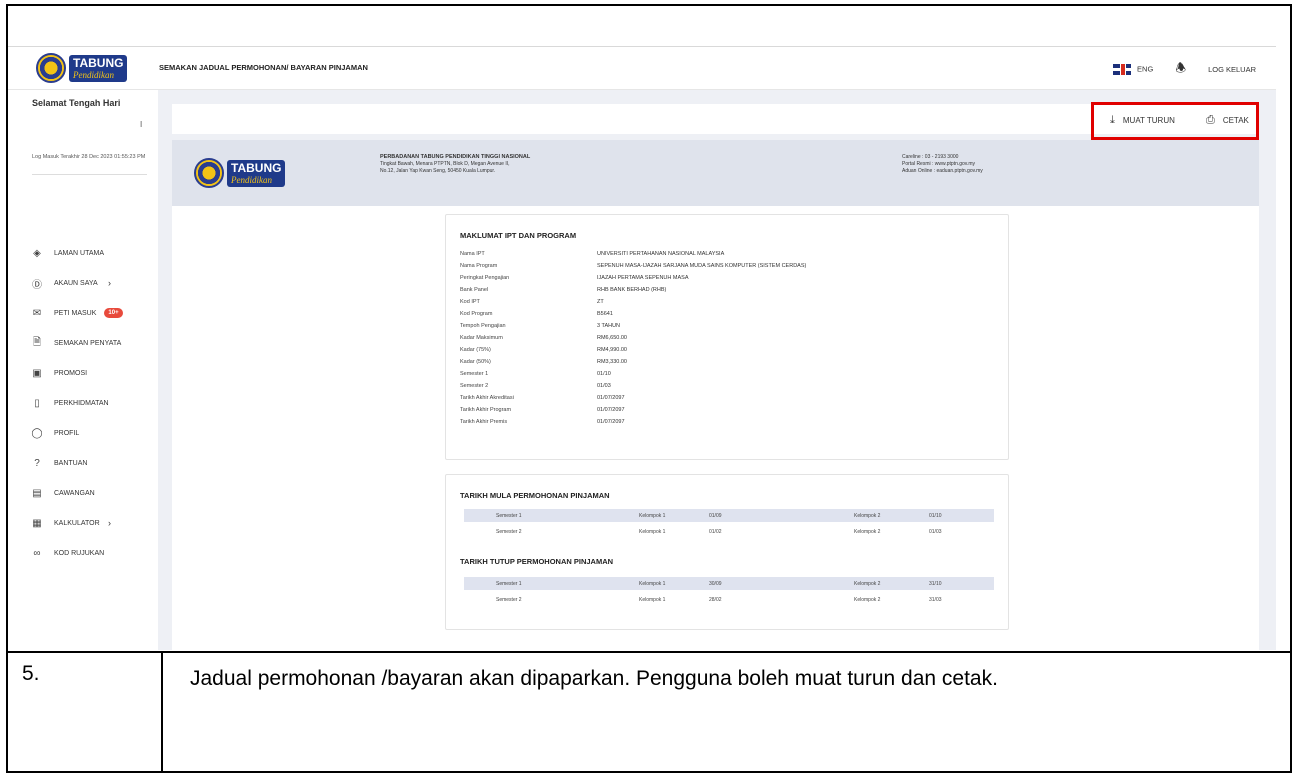  Describe the element at coordinates (537, 561) in the screenshot. I see `close-date-title: TARIKH TUTUP PERMOHONAN PINJAMAN` at that location.